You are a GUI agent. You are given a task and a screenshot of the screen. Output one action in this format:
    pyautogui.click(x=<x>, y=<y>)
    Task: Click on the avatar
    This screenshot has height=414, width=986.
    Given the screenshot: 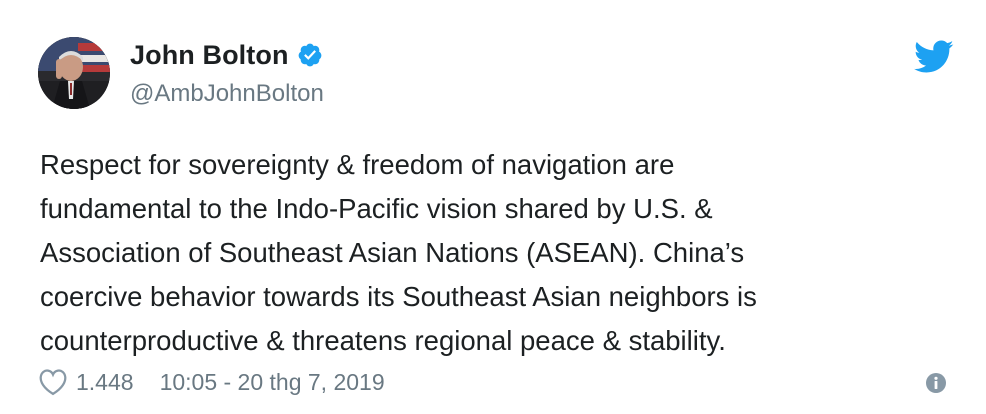 What is the action you would take?
    pyautogui.click(x=74, y=73)
    